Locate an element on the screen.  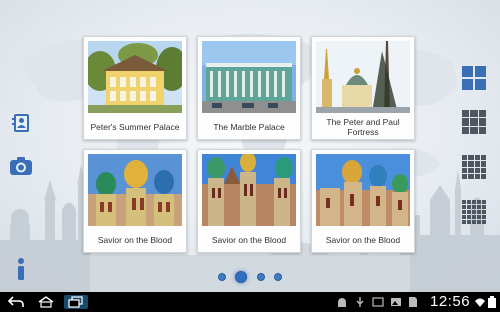
landmark-caption: Peter's Summer Palace is located at coordinates (135, 127).